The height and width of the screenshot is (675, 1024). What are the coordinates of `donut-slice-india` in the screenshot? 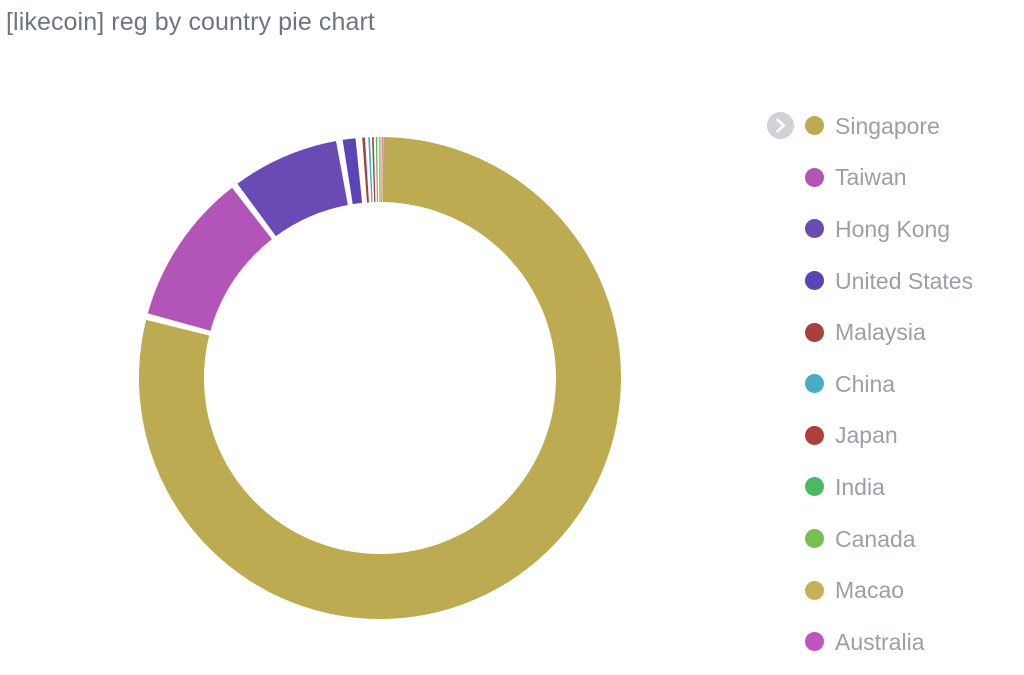 It's located at (376, 170).